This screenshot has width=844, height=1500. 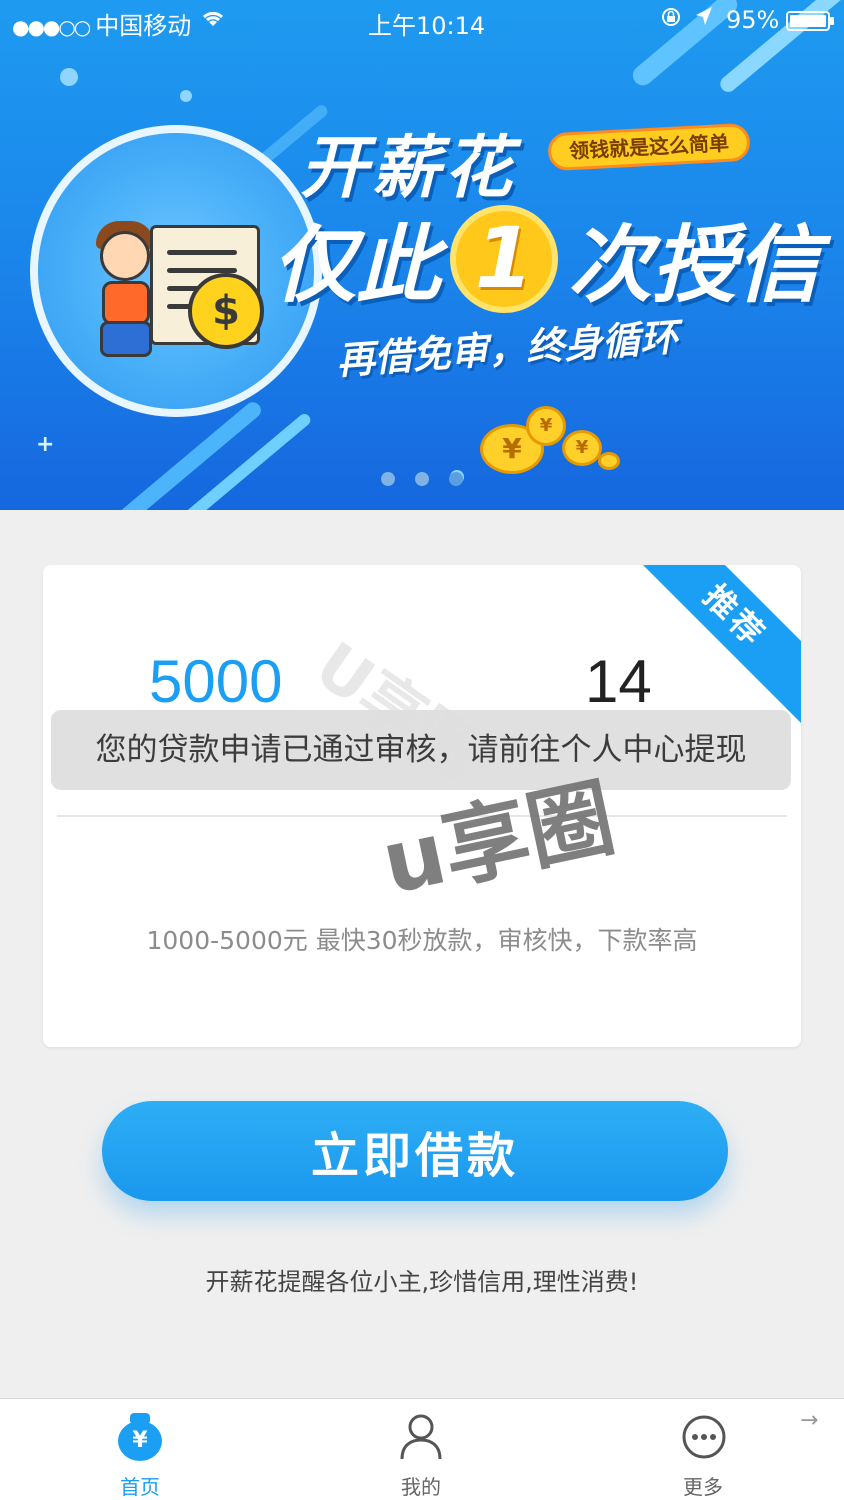 I want to click on tab-label: 首页, so click(x=140, y=1487).